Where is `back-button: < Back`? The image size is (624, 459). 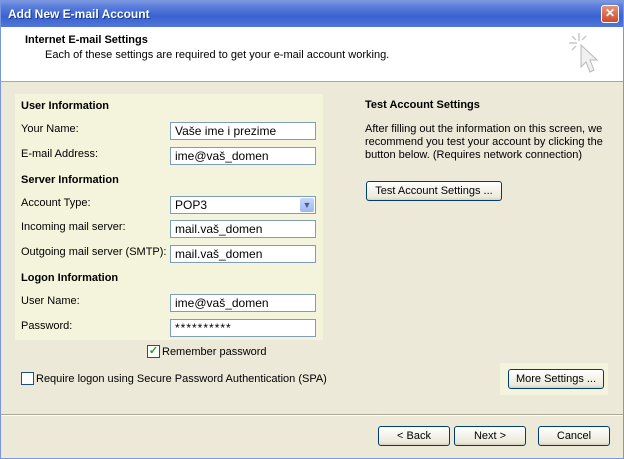 back-button: < Back is located at coordinates (414, 436).